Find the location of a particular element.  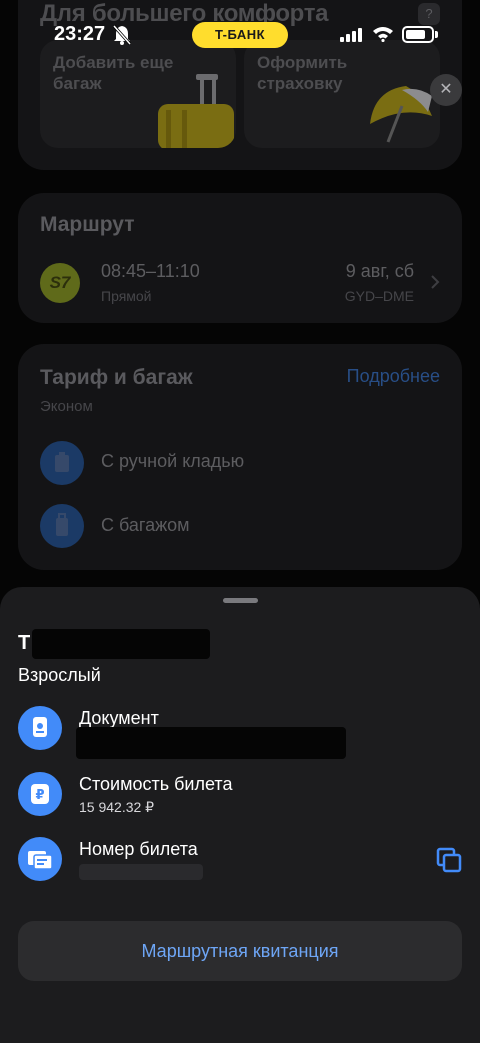

luggage-label: С багажом is located at coordinates (145, 525).